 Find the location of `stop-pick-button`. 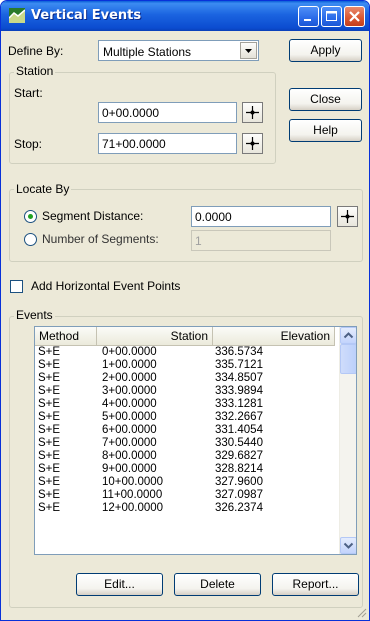

stop-pick-button is located at coordinates (252, 143).